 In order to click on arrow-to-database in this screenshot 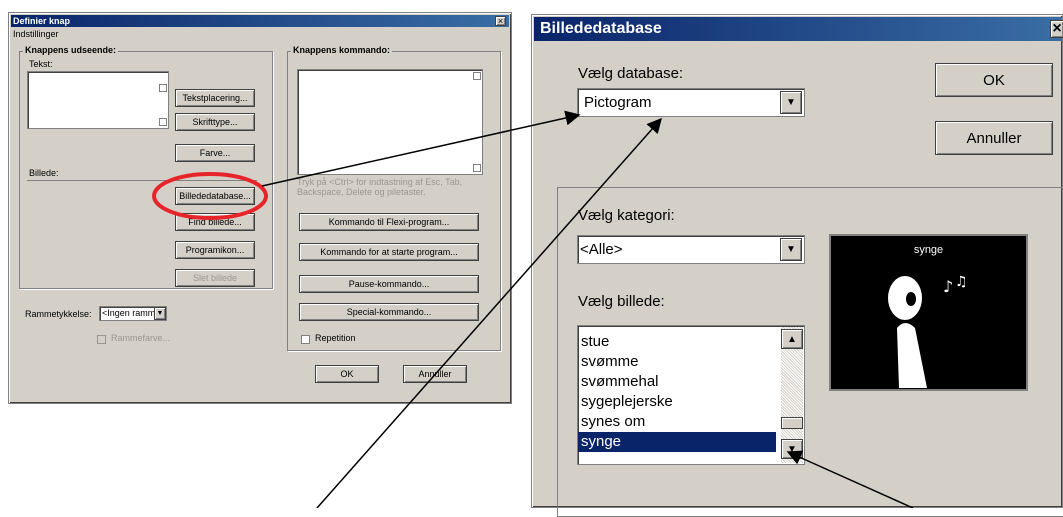, I will do `click(421, 148)`.